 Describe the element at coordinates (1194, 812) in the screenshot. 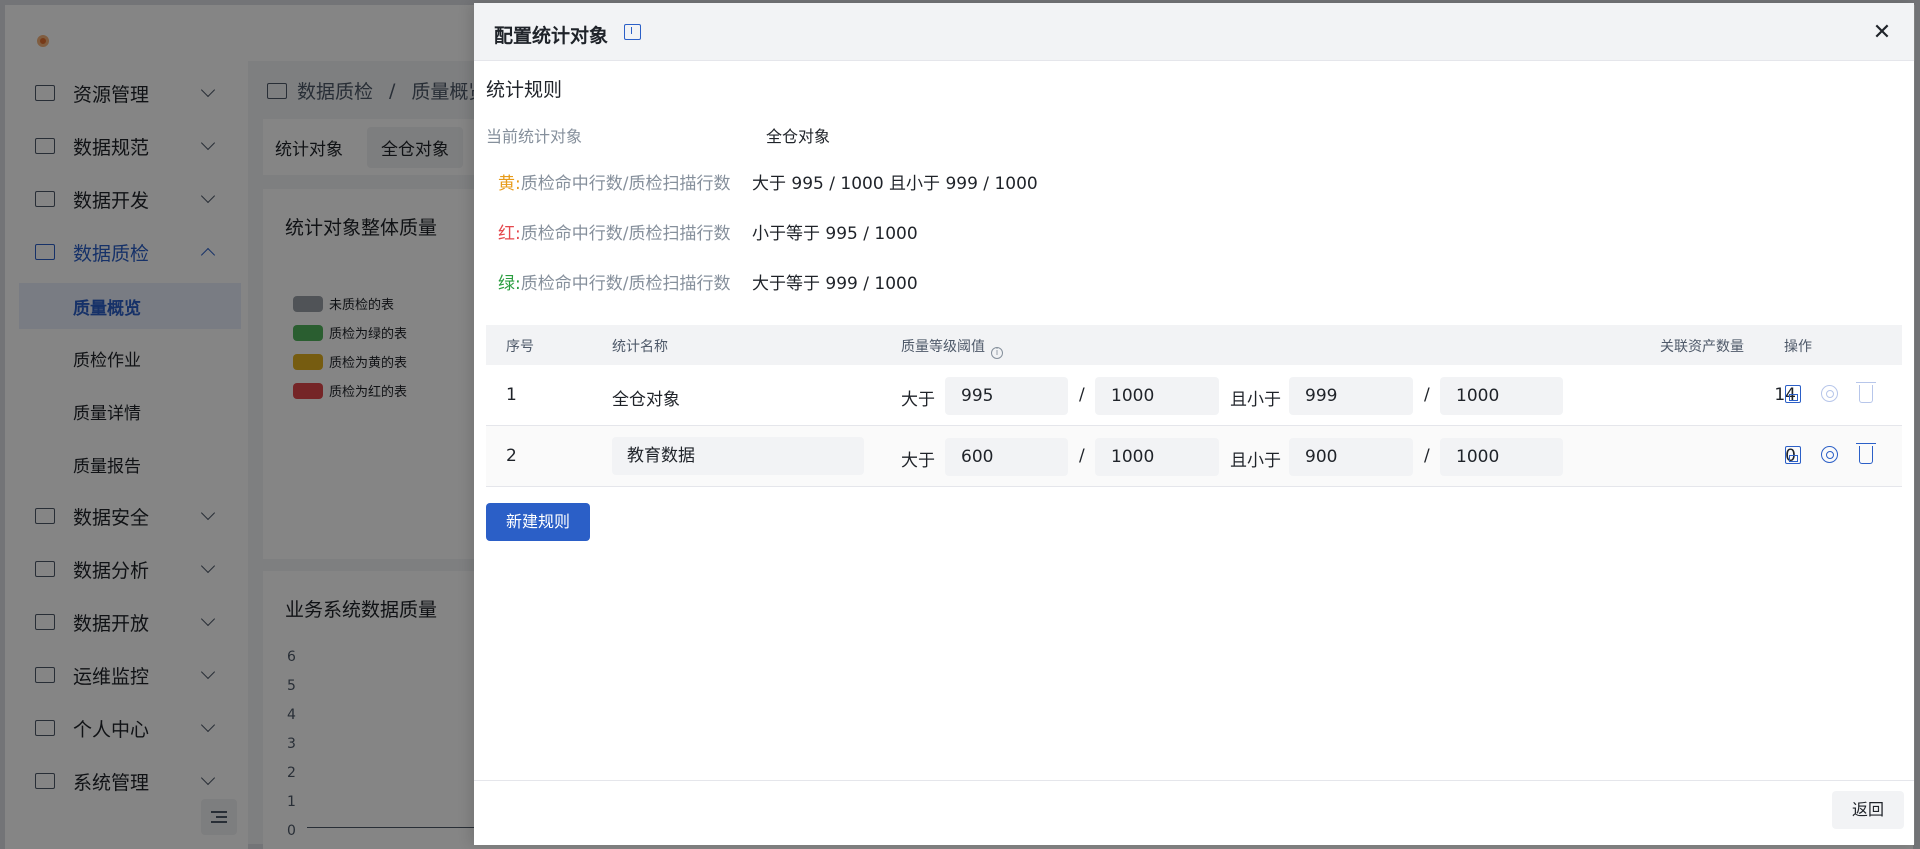

I see `drawer-footer: 返回` at that location.